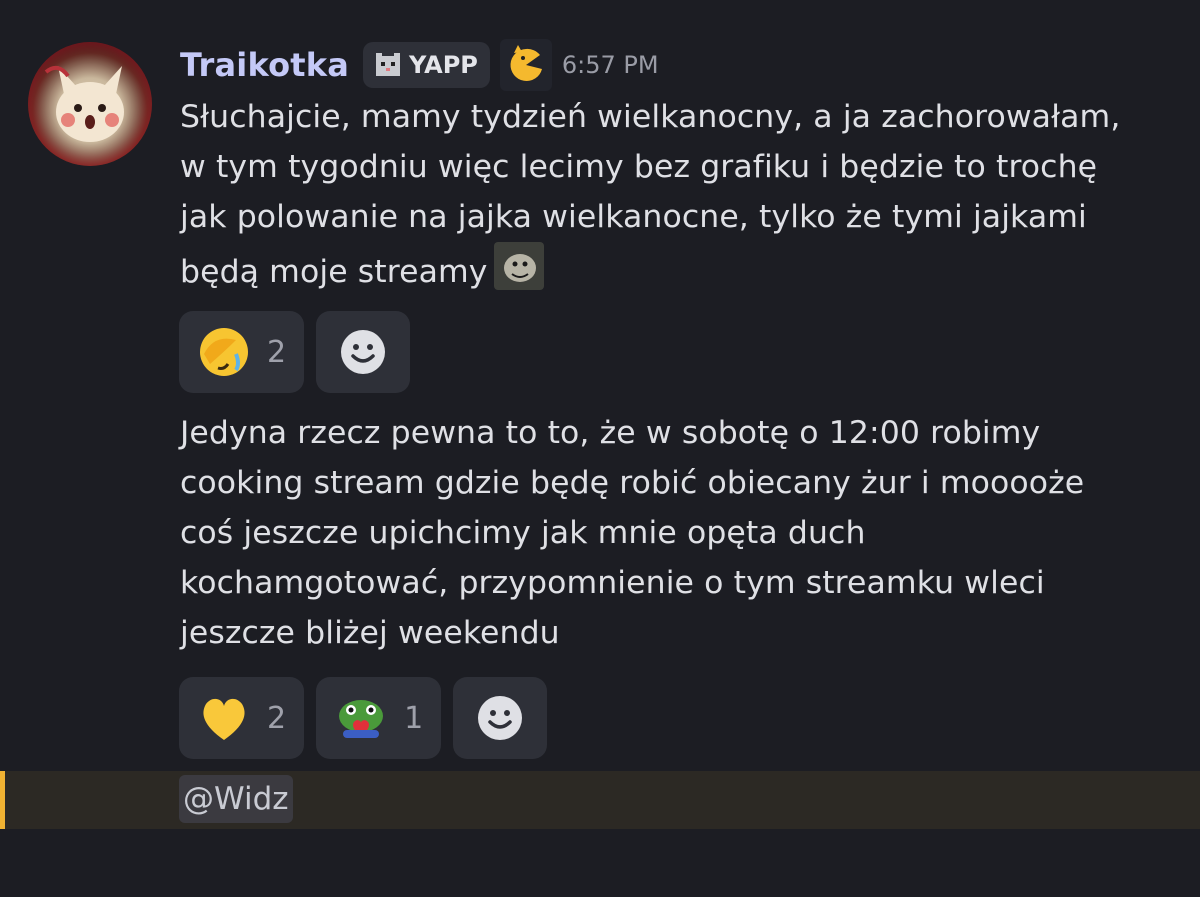 This screenshot has height=897, width=1200. I want to click on guild-tag: YAPP, so click(426, 65).